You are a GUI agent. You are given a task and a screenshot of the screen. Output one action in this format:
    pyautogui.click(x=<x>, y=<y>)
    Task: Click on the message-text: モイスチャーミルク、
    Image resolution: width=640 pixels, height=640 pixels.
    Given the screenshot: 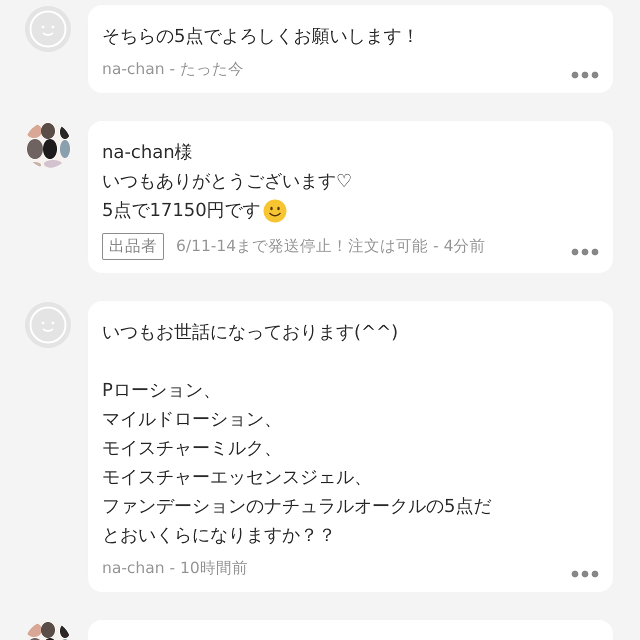 What is the action you would take?
    pyautogui.click(x=192, y=449)
    